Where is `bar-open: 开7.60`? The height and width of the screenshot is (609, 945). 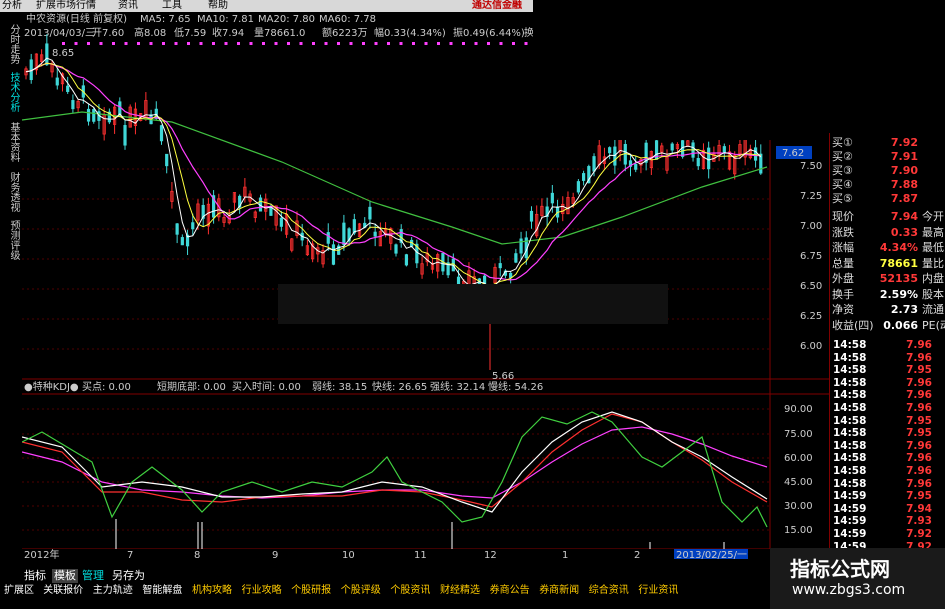
bar-open: 开7.60 is located at coordinates (108, 33).